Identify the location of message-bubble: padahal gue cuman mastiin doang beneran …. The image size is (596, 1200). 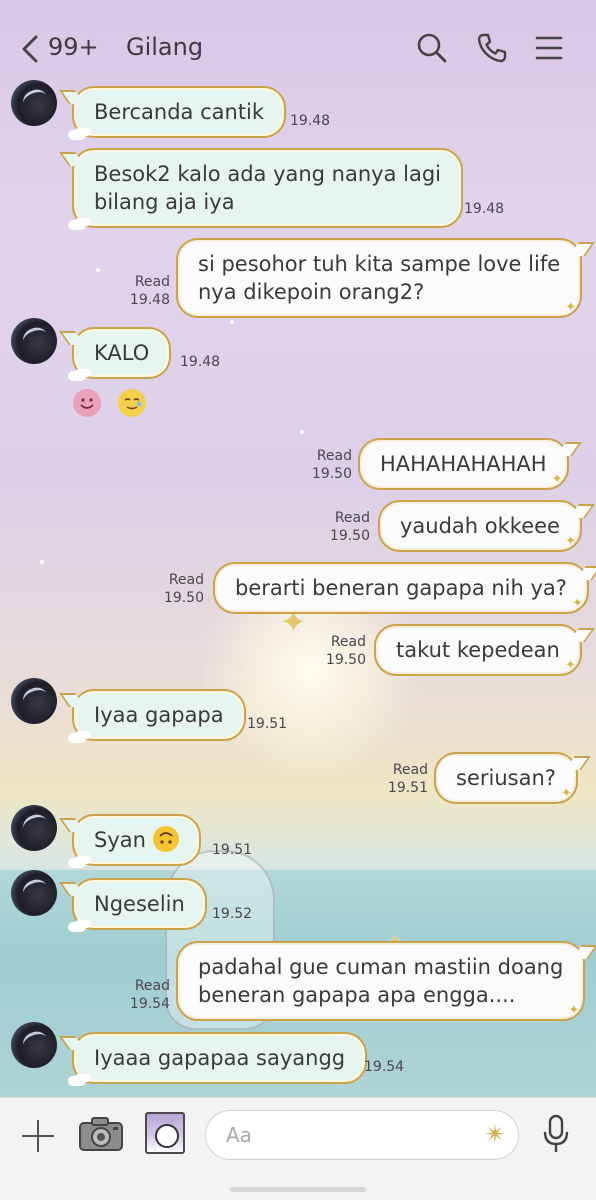
(381, 981).